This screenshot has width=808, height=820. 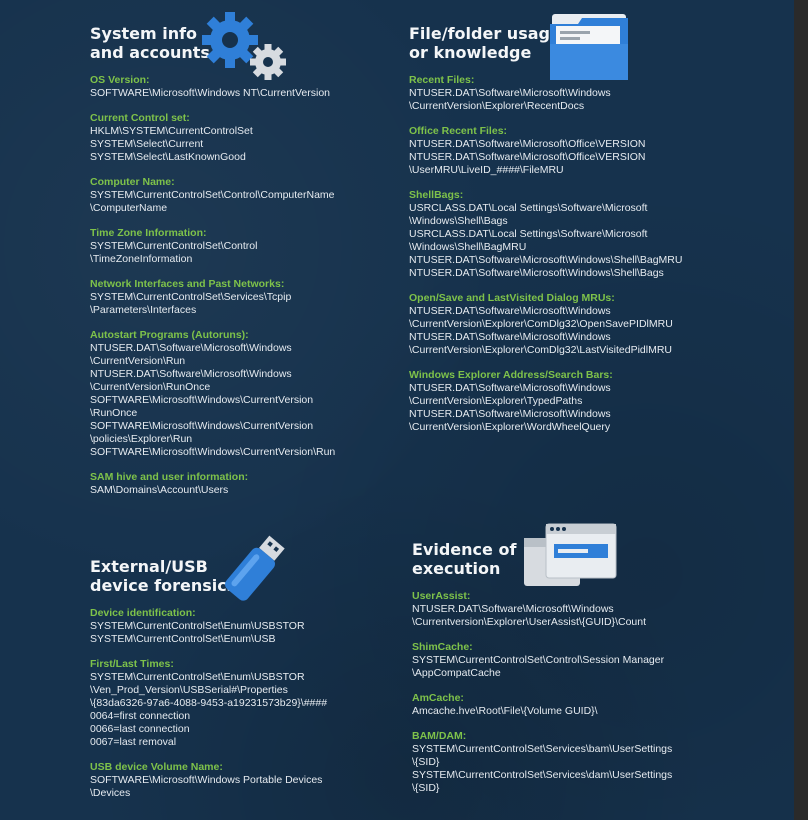 What do you see at coordinates (497, 106) in the screenshot?
I see `registry-path-line: \CurrentVersion\Explorer\RecentDocs` at bounding box center [497, 106].